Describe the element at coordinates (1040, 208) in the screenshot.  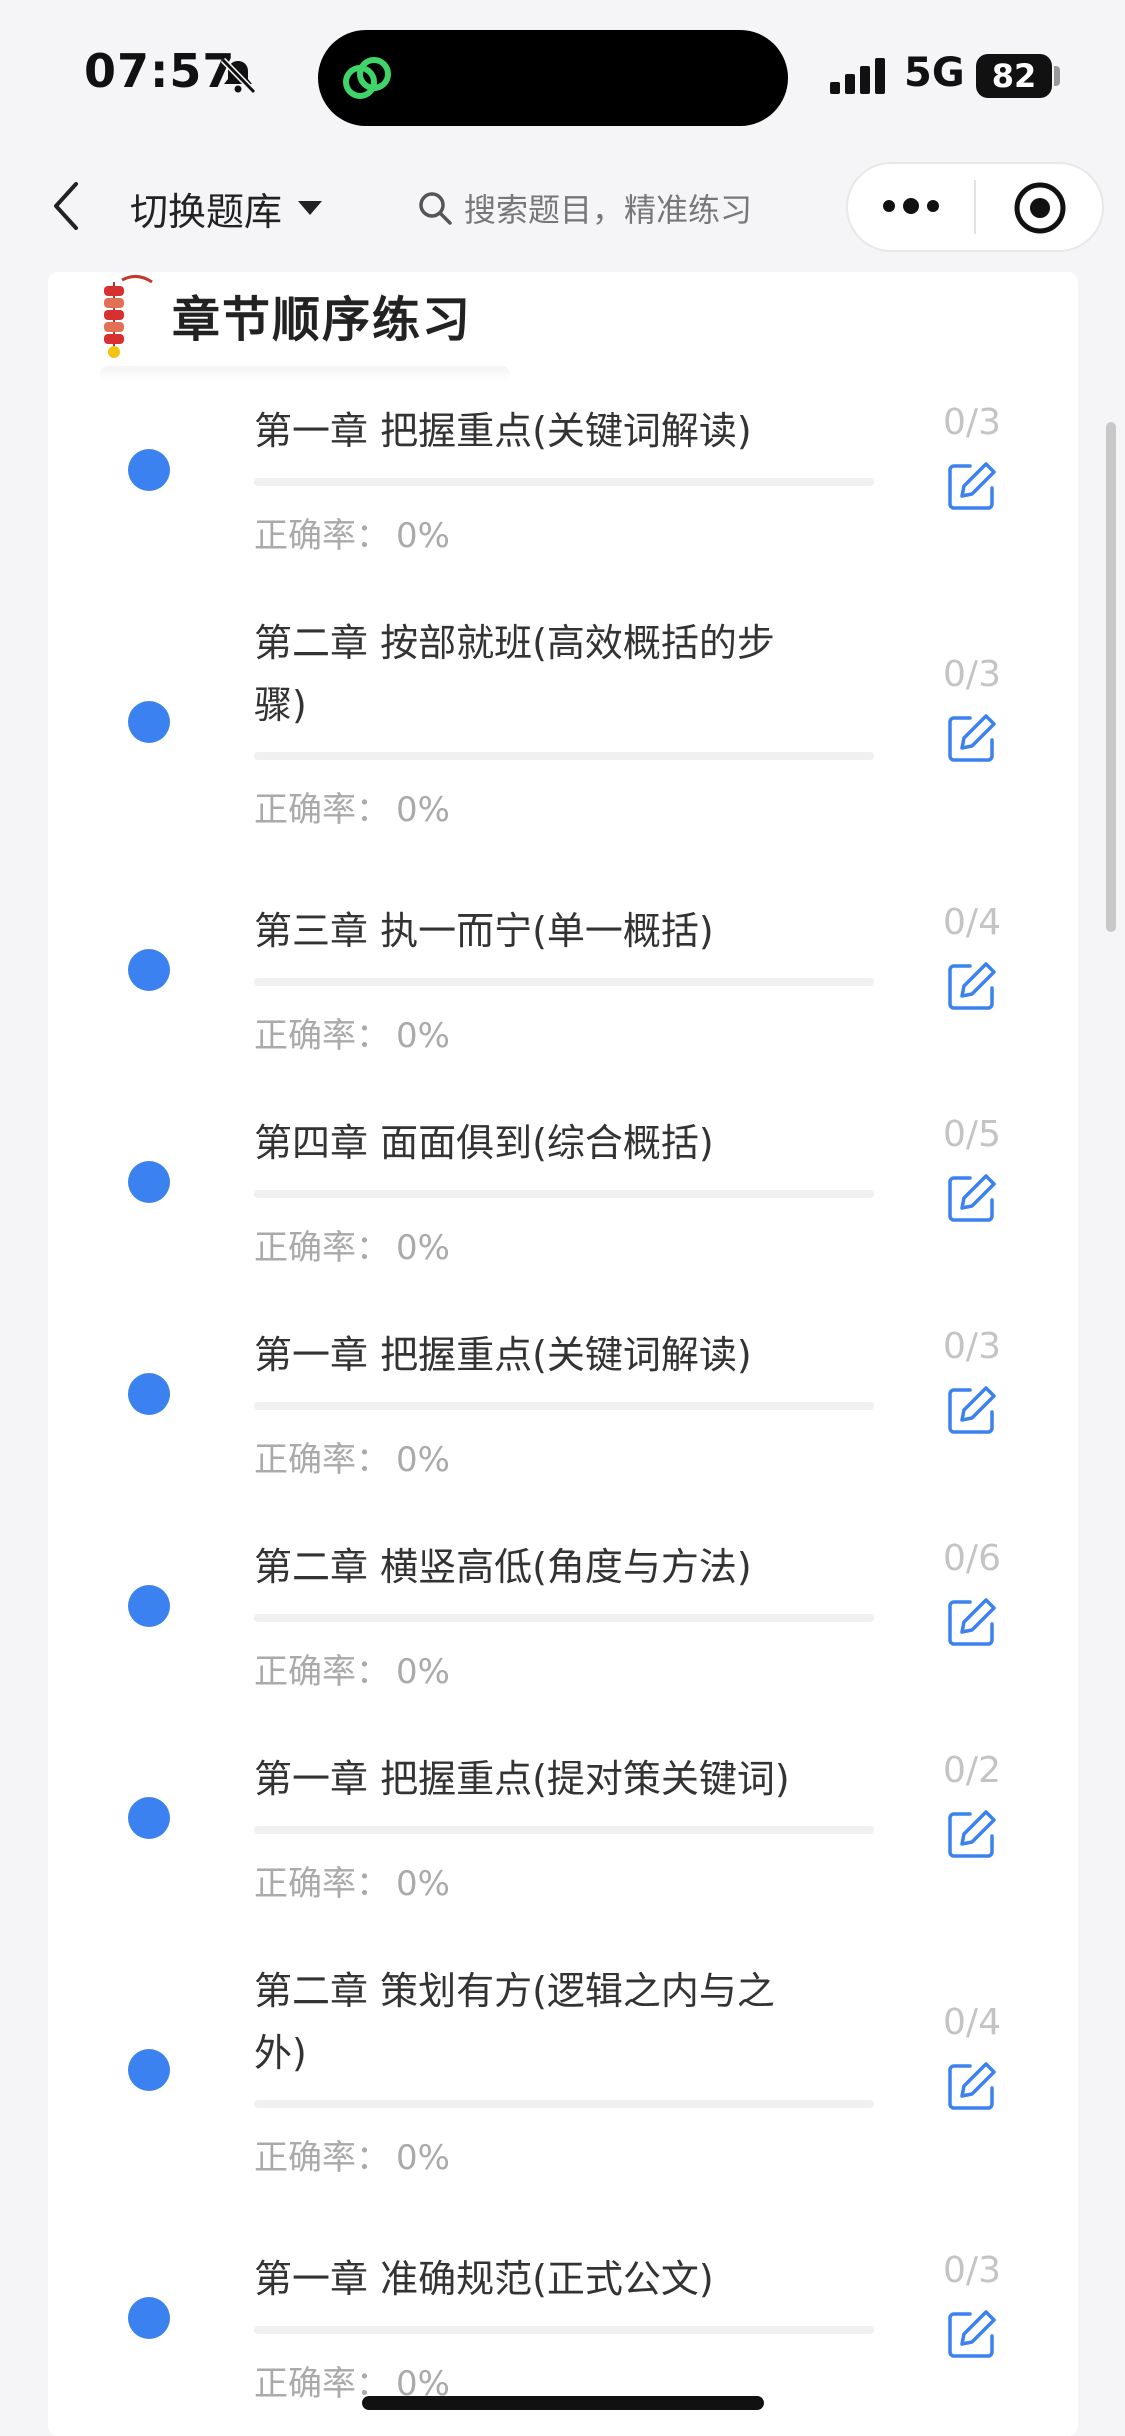
I see `close-miniprogram-icon` at that location.